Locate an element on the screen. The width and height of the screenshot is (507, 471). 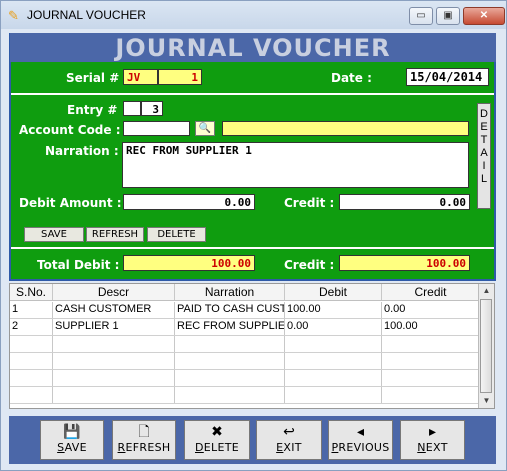
column-header-descr: Descr is located at coordinates (114, 292).